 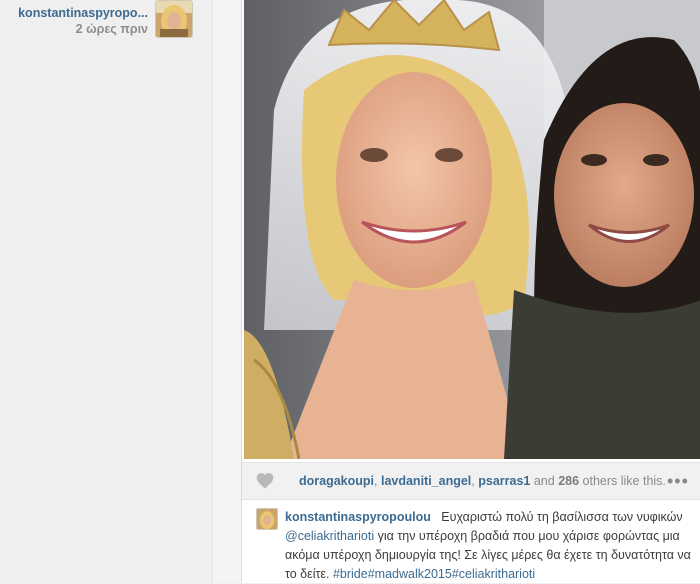 What do you see at coordinates (678, 481) in the screenshot?
I see `more-dots-icon: •••` at bounding box center [678, 481].